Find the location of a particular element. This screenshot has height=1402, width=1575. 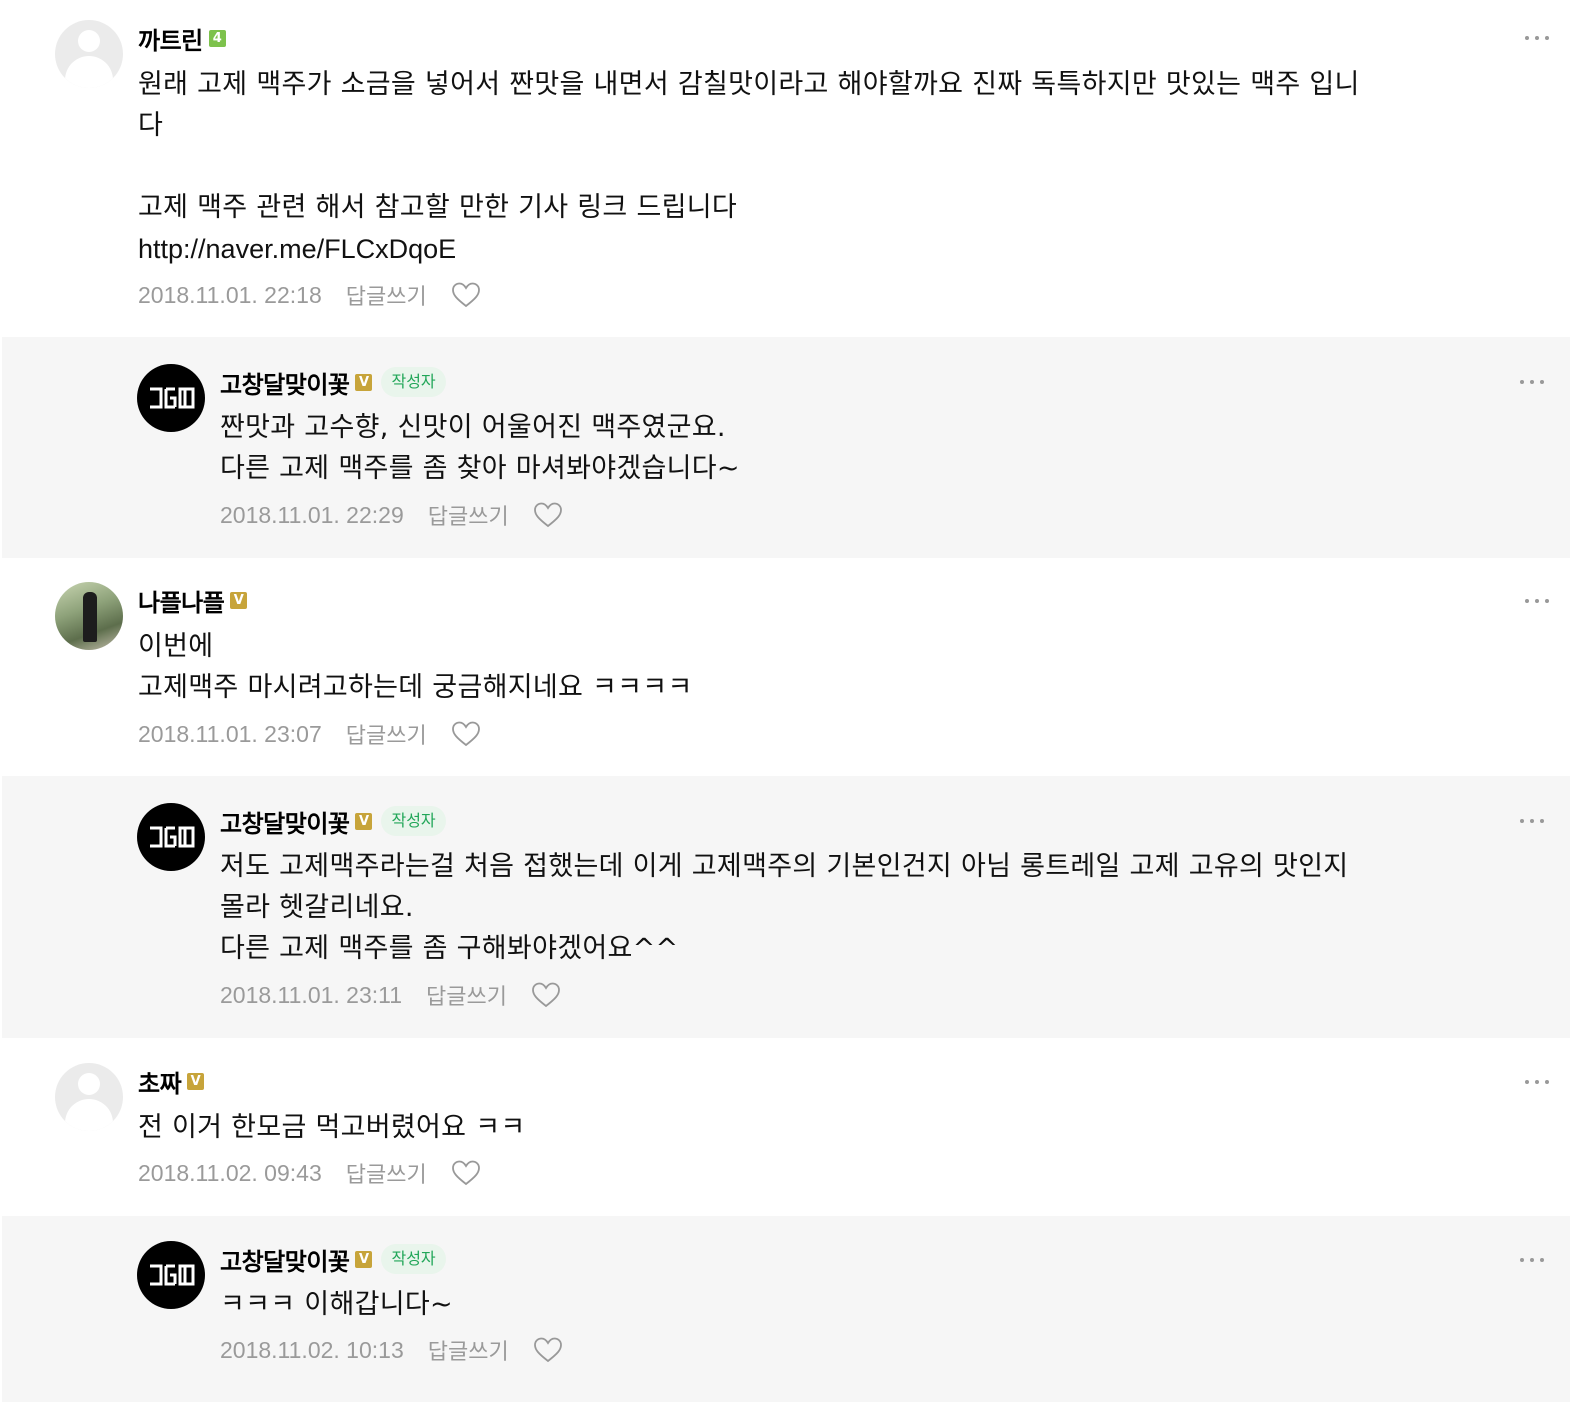

comment-header: 나플나플 V is located at coordinates (193, 600).